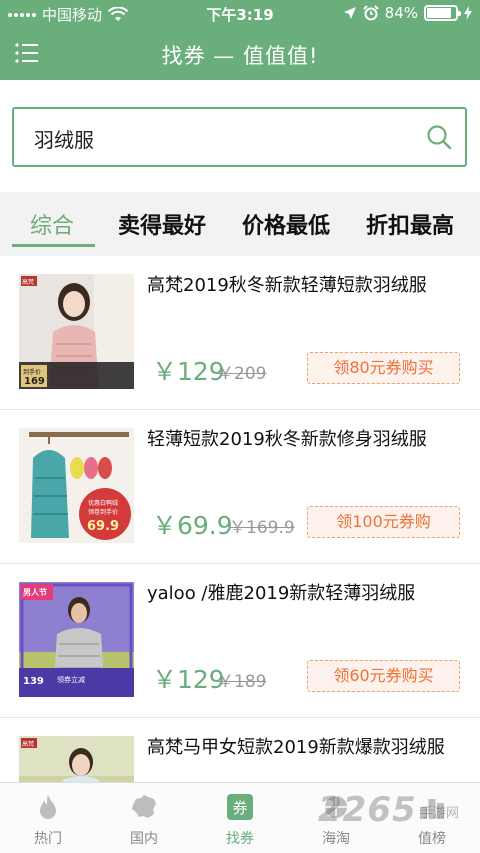 The image size is (480, 853). Describe the element at coordinates (240, 14) in the screenshot. I see `status-bar: 中国移动 下午3:19 84%` at that location.